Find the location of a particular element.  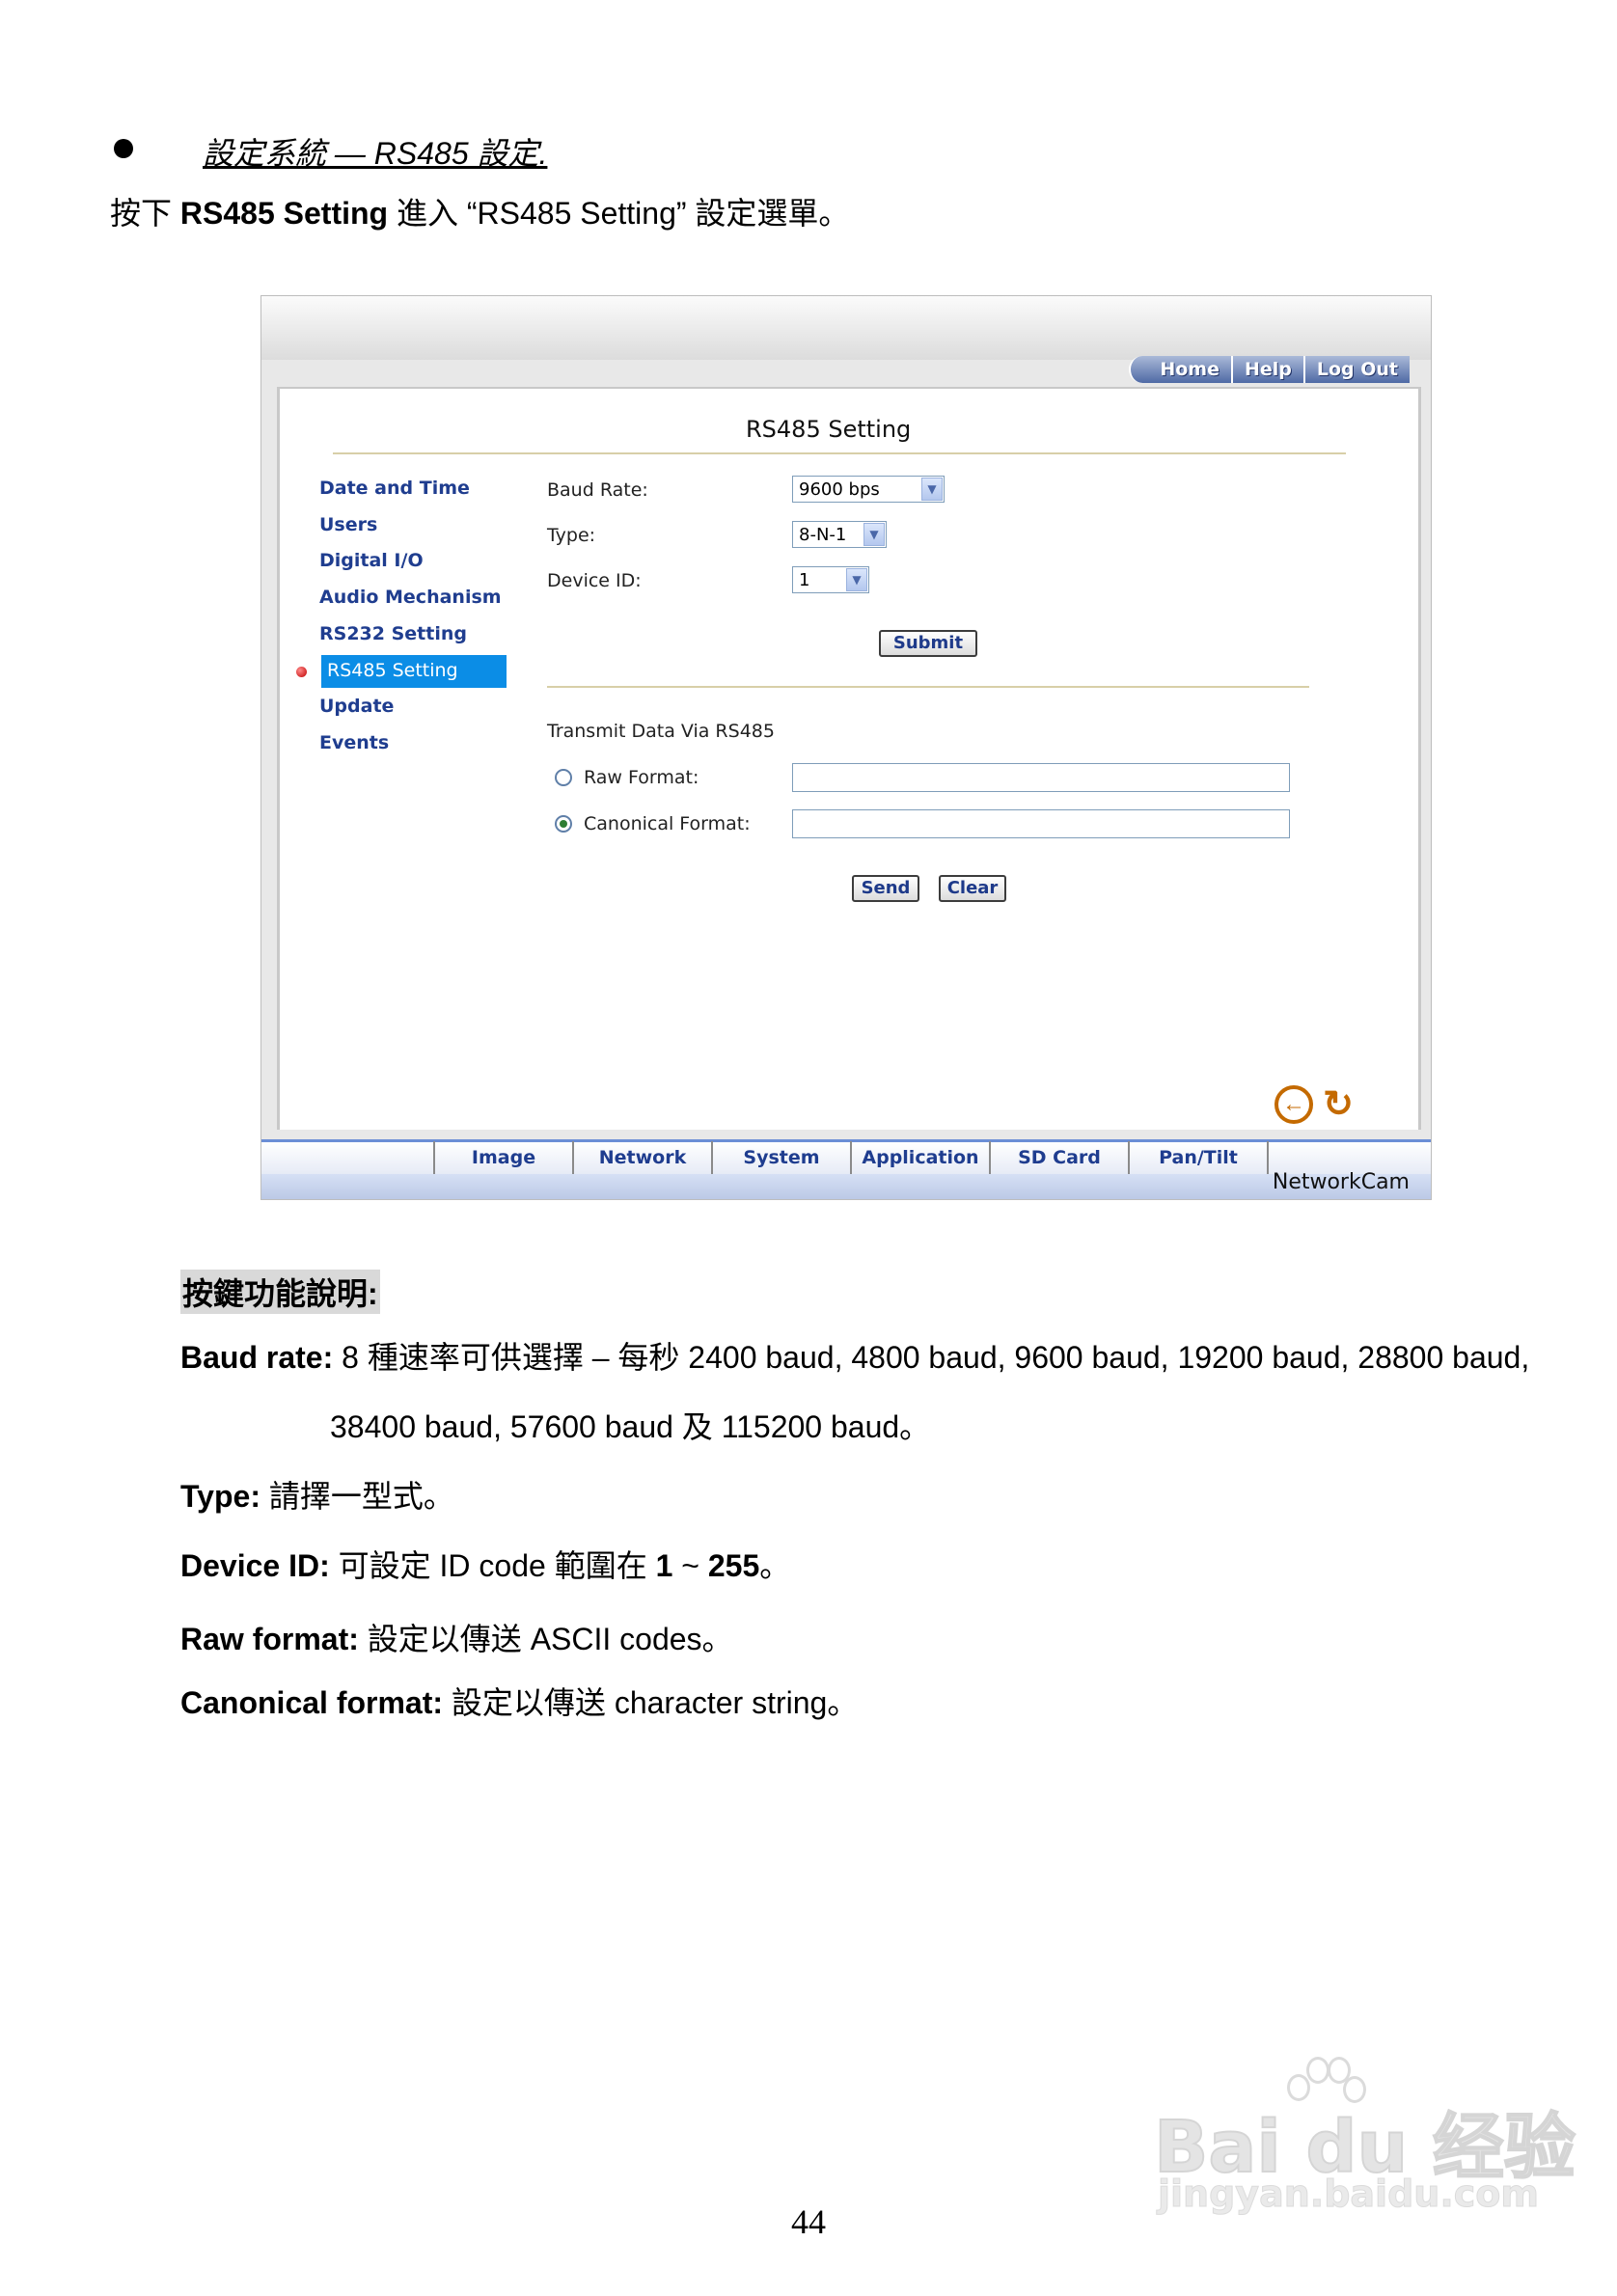

tab-image: Image is located at coordinates (503, 1158).